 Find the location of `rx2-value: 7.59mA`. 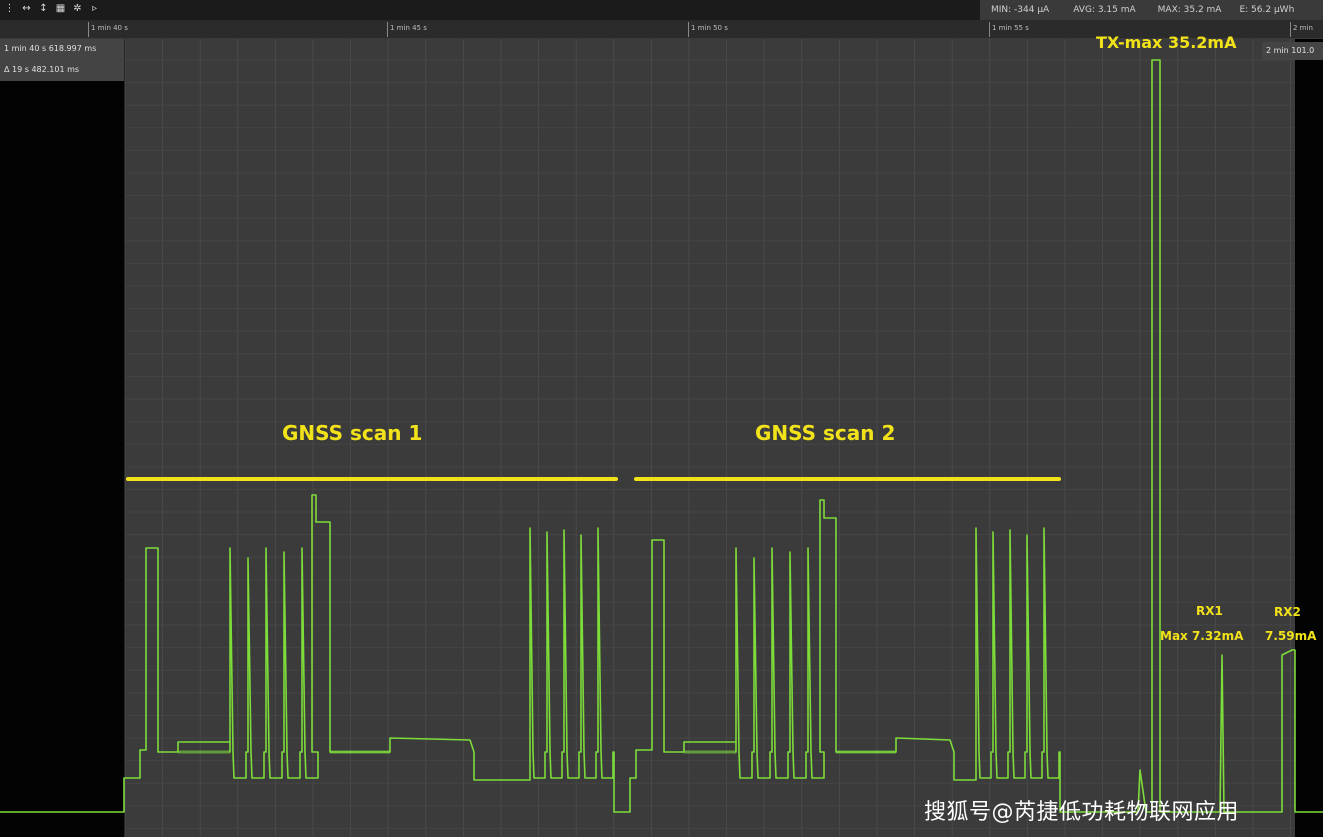

rx2-value: 7.59mA is located at coordinates (1291, 636).